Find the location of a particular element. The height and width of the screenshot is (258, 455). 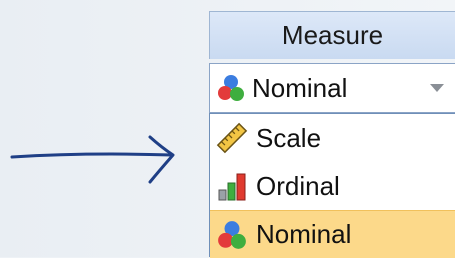

option-label: Scale is located at coordinates (289, 137).